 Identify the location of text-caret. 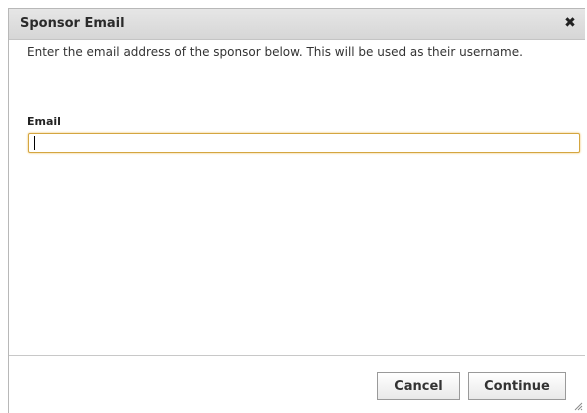
(34, 143).